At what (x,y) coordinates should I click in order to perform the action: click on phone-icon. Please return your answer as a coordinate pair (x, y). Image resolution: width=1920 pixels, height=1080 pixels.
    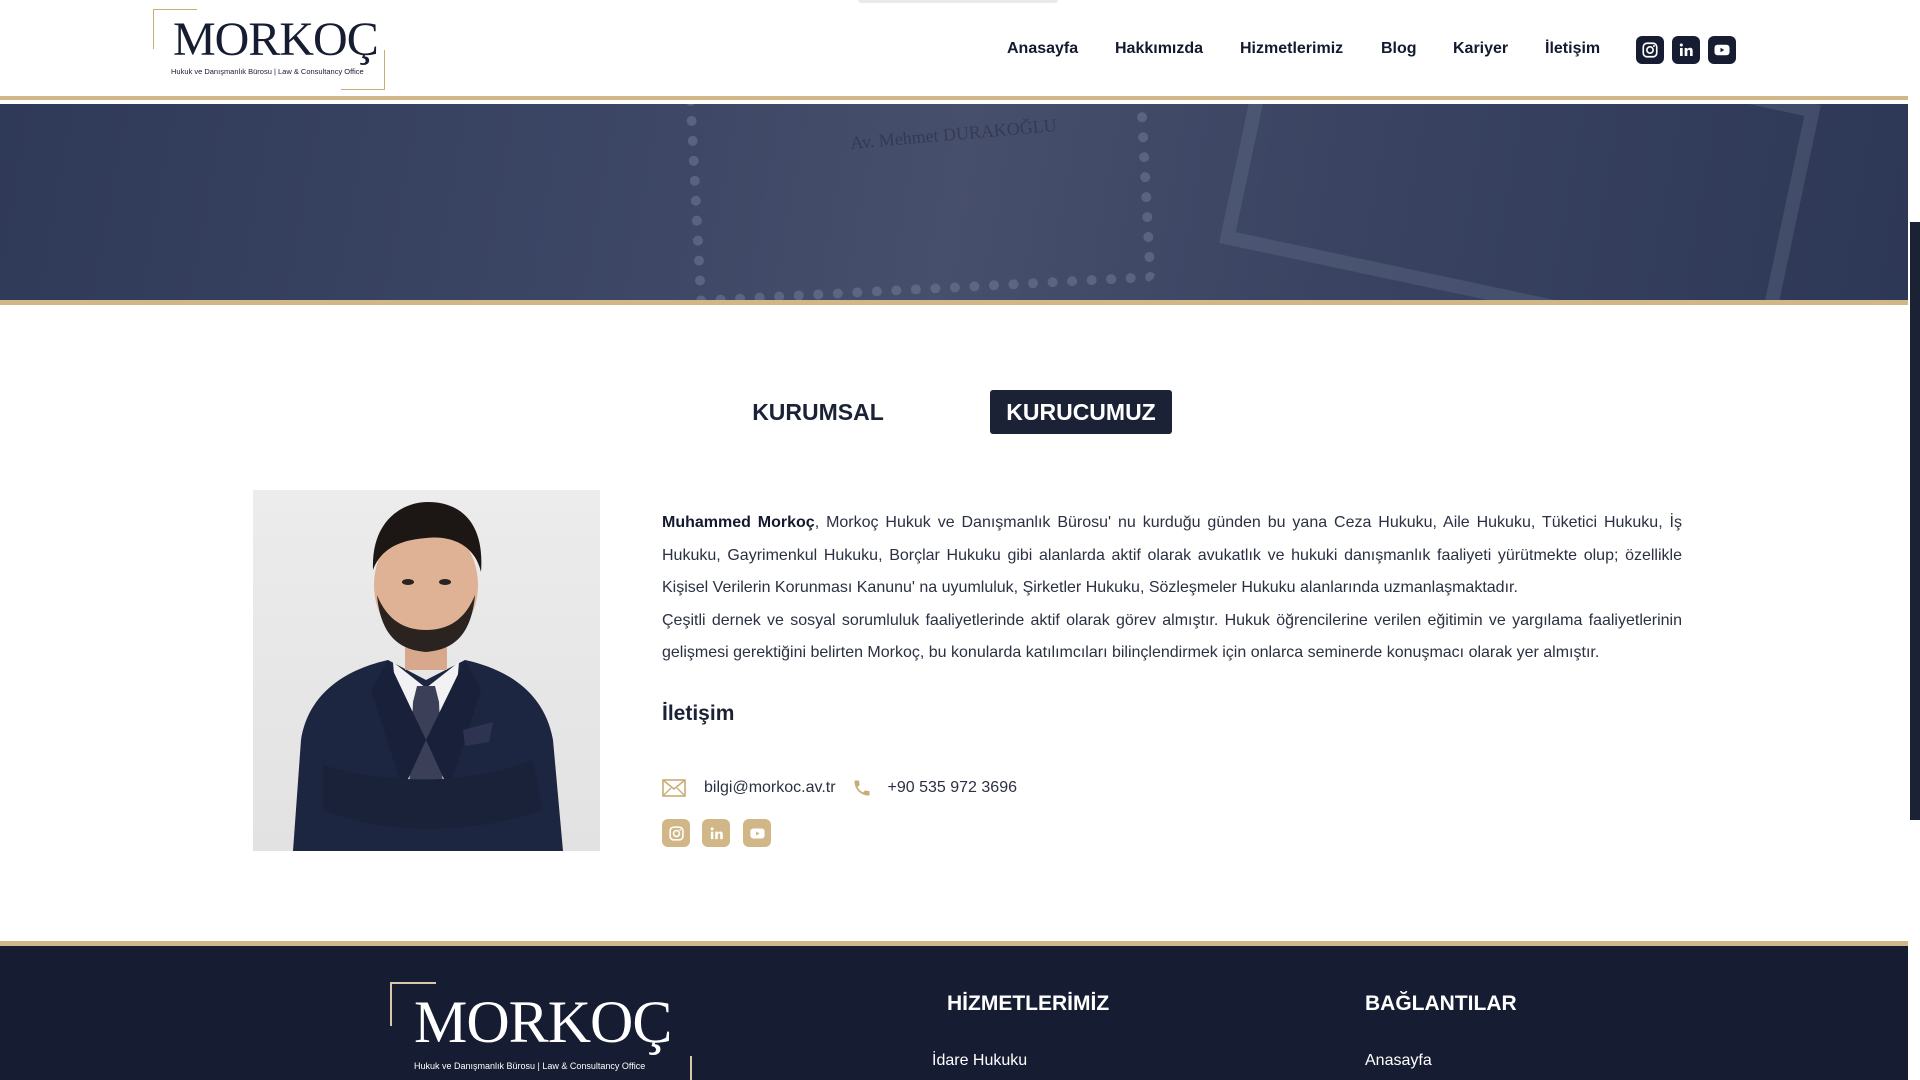
    Looking at the image, I should click on (862, 788).